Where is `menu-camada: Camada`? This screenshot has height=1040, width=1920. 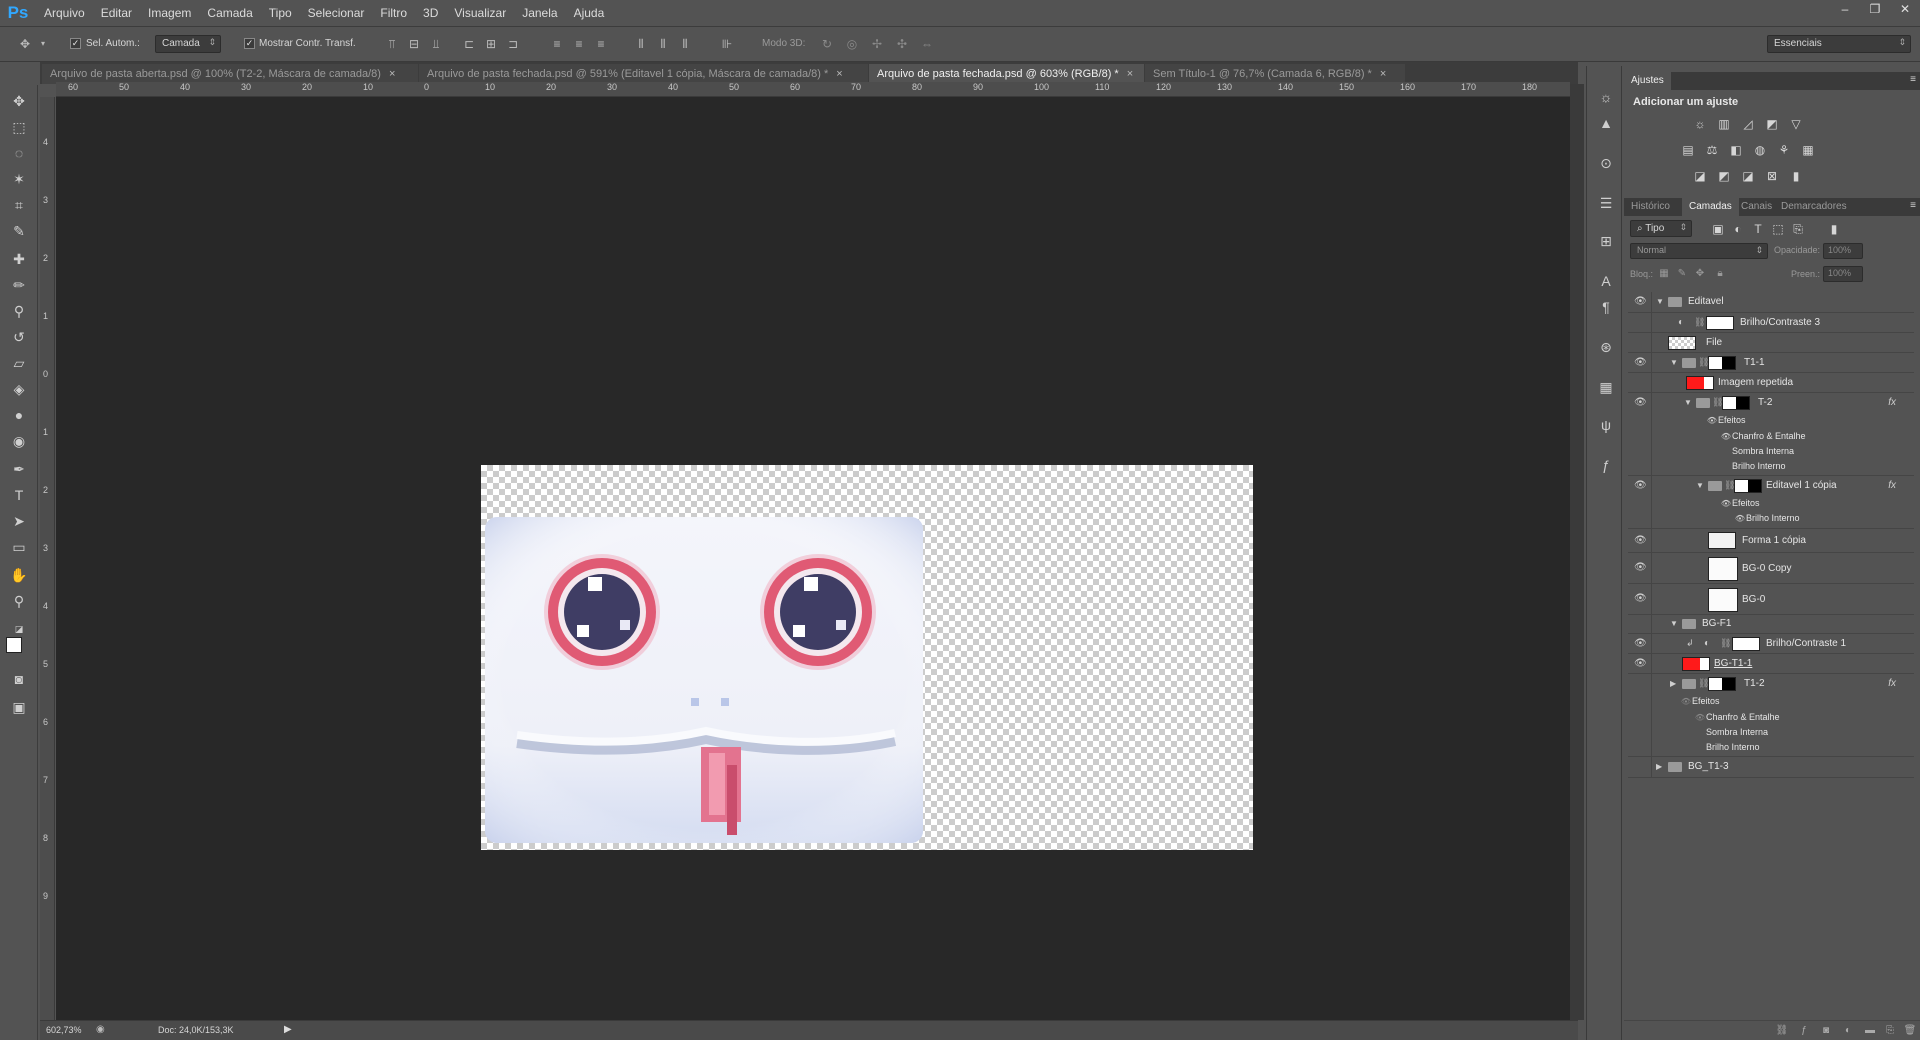
menu-camada: Camada is located at coordinates (229, 13).